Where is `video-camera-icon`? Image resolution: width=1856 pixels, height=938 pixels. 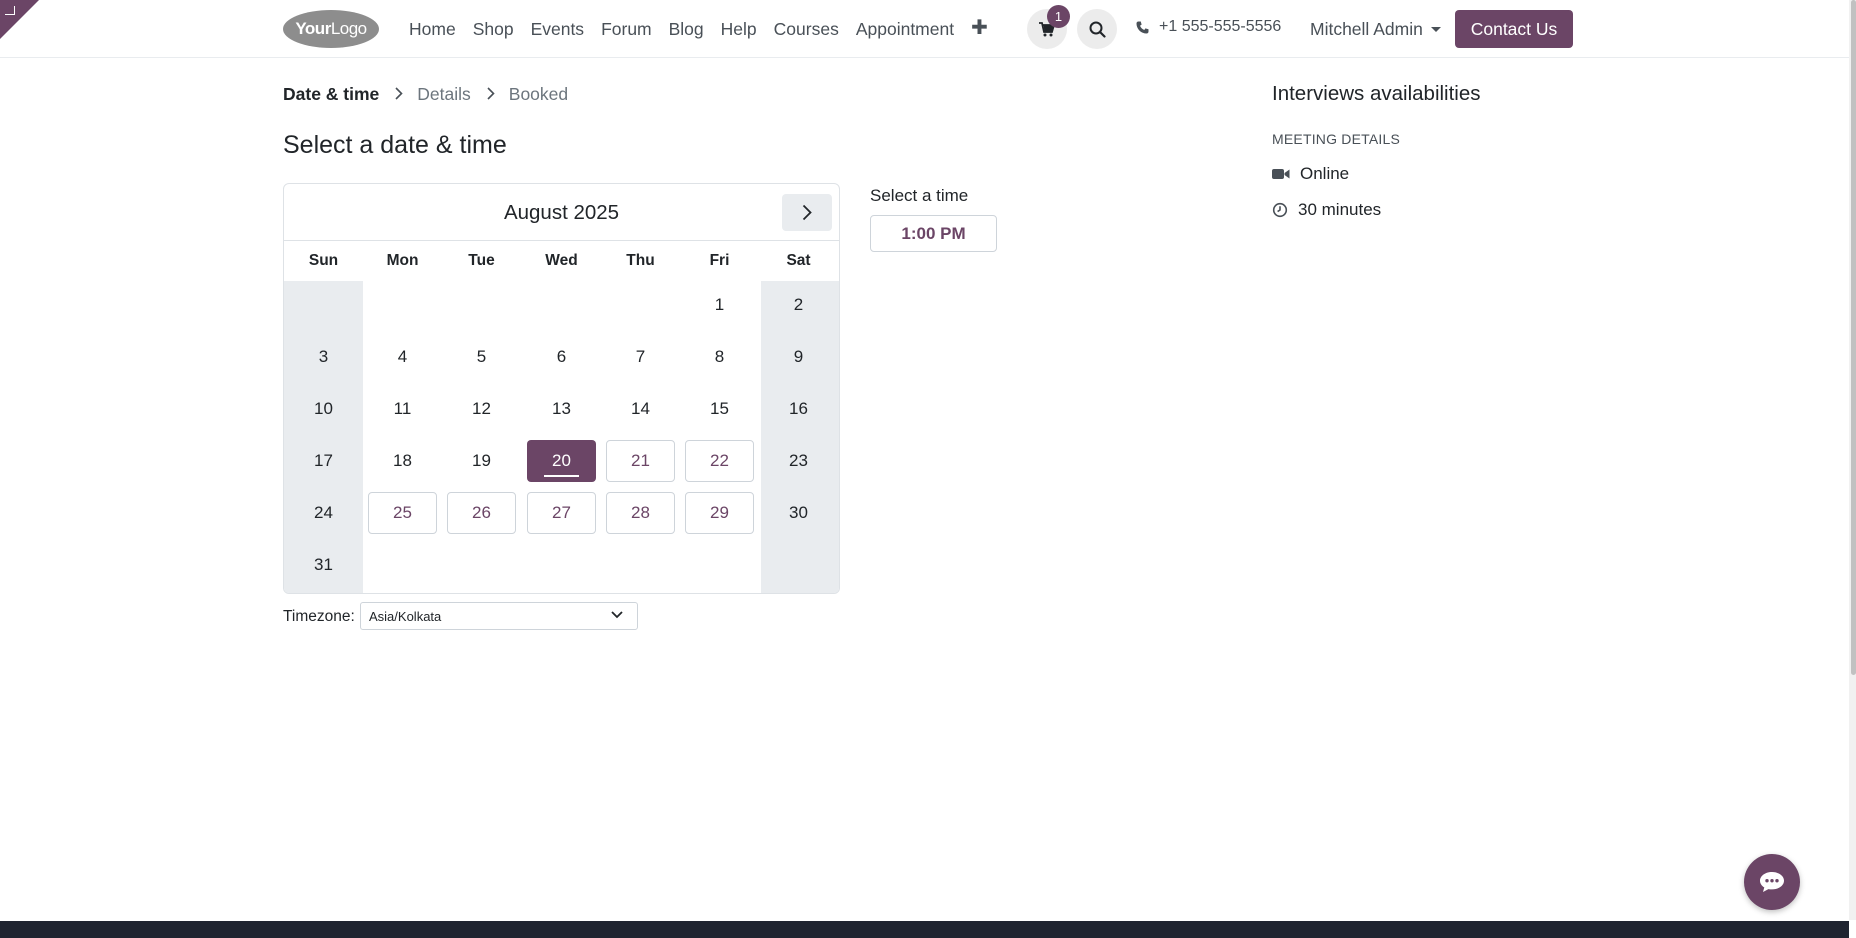
video-camera-icon is located at coordinates (1281, 174).